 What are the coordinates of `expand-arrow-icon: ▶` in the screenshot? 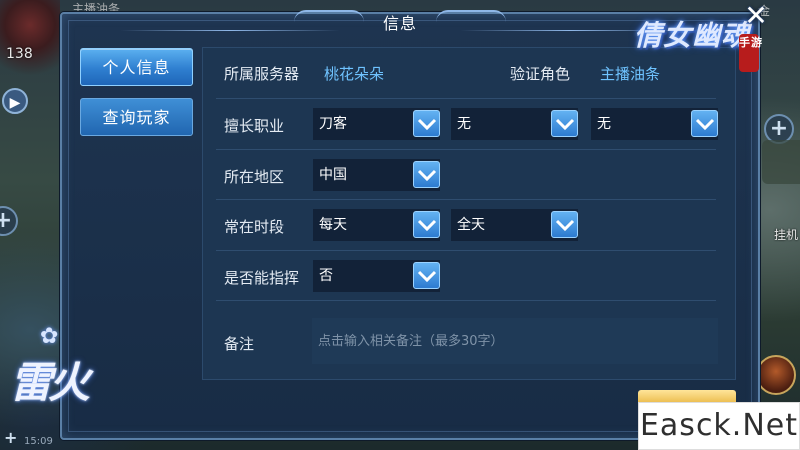 It's located at (15, 101).